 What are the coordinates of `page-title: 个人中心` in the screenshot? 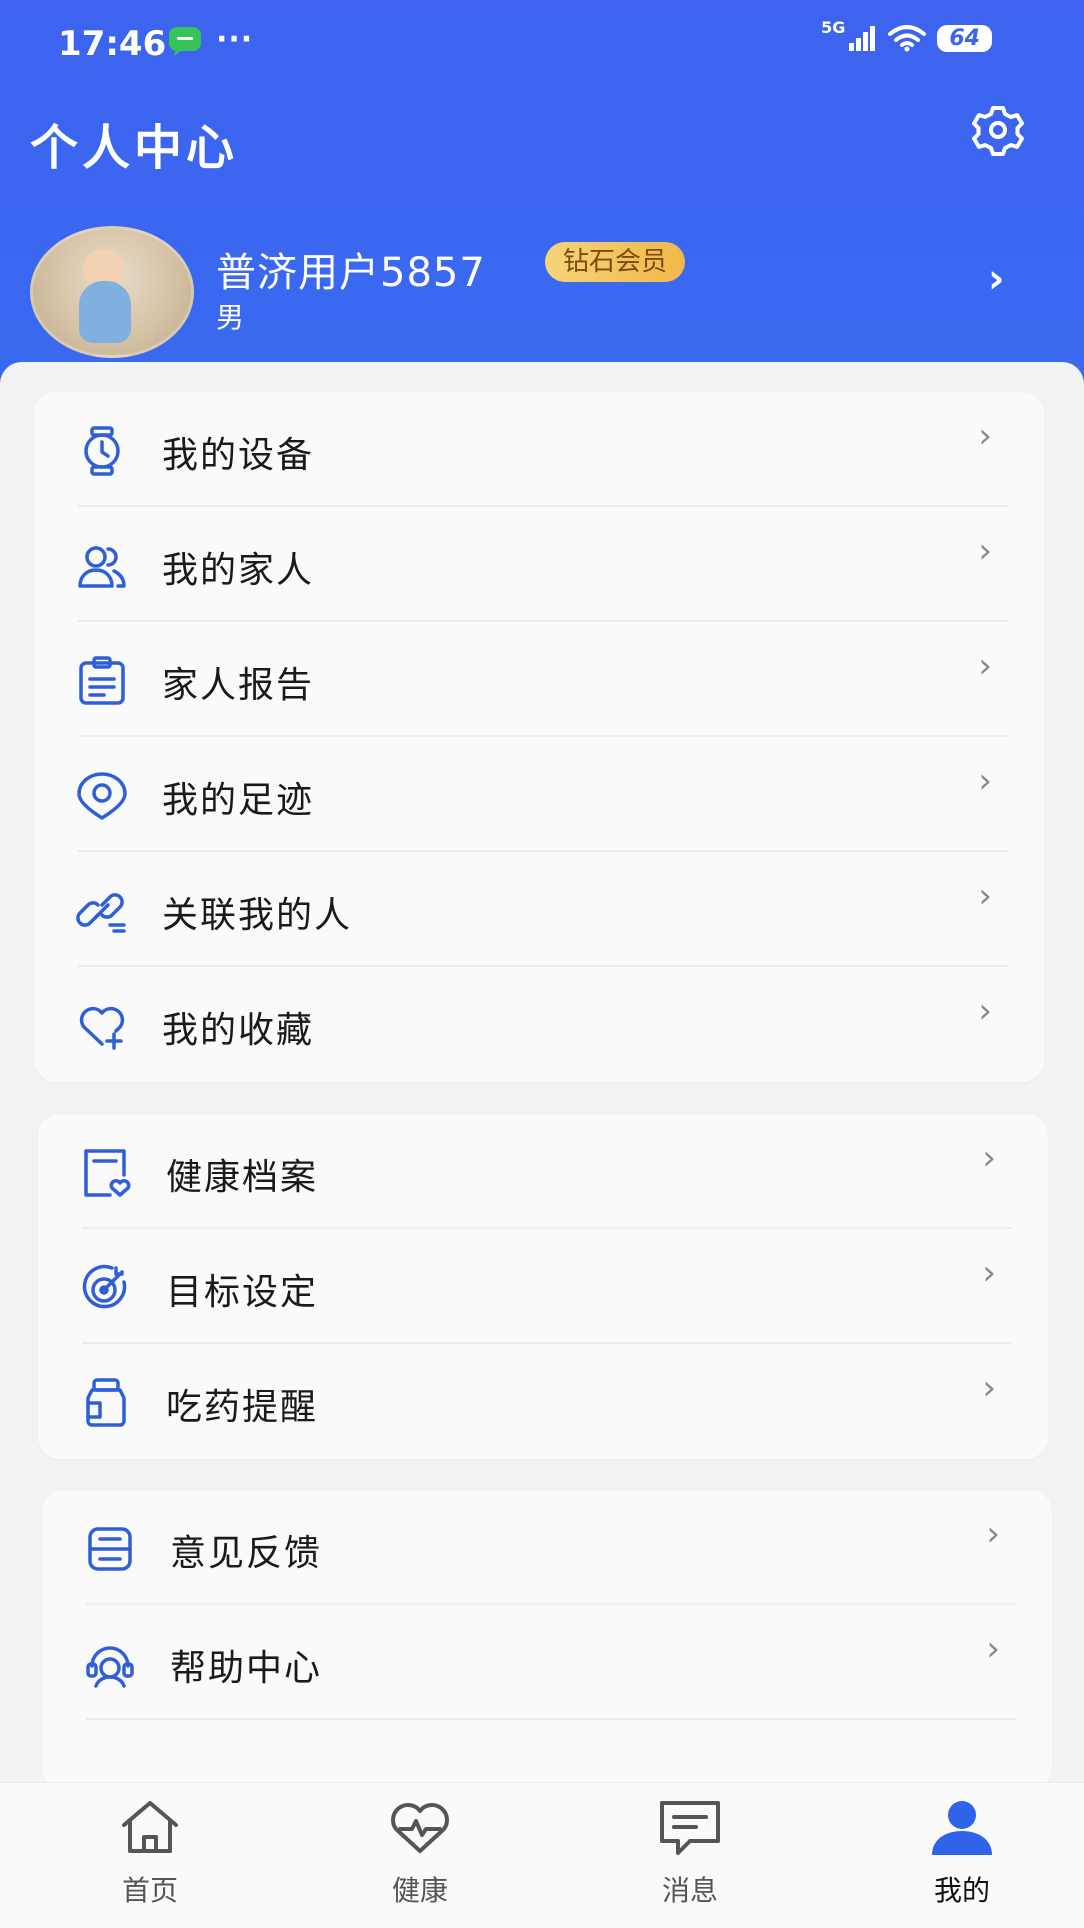 It's located at (134, 148).